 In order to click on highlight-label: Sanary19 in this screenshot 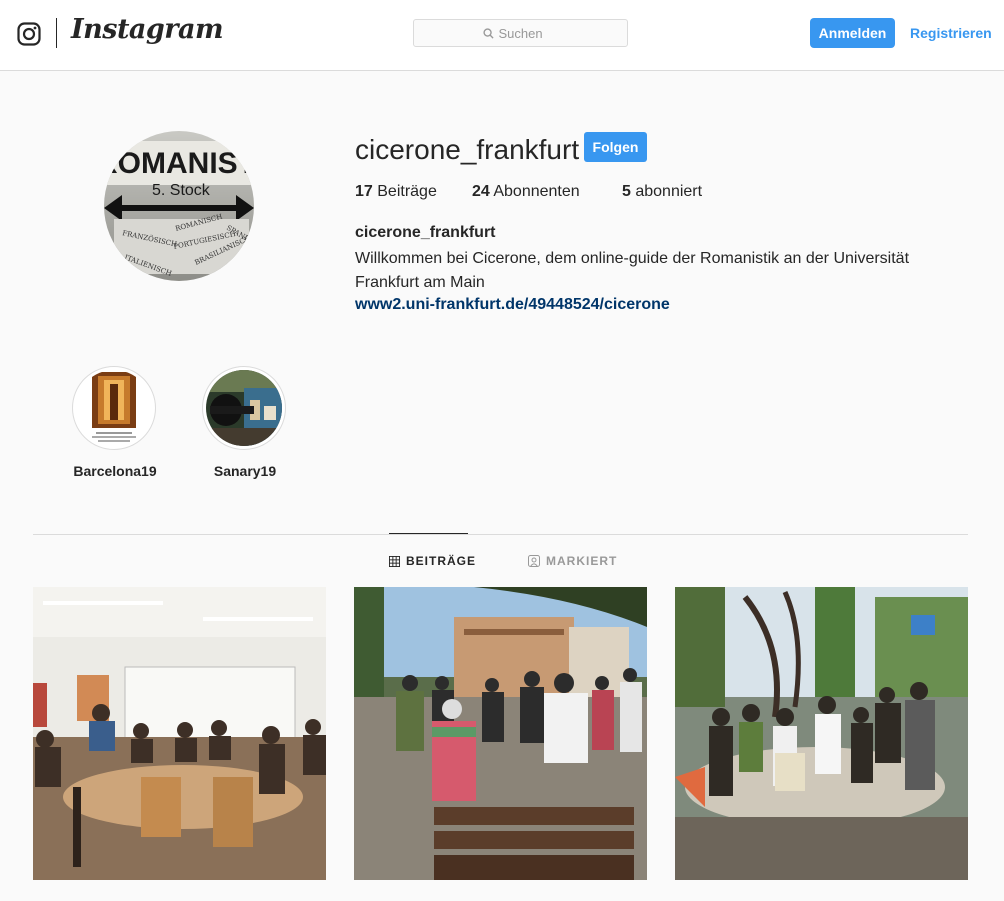, I will do `click(245, 471)`.